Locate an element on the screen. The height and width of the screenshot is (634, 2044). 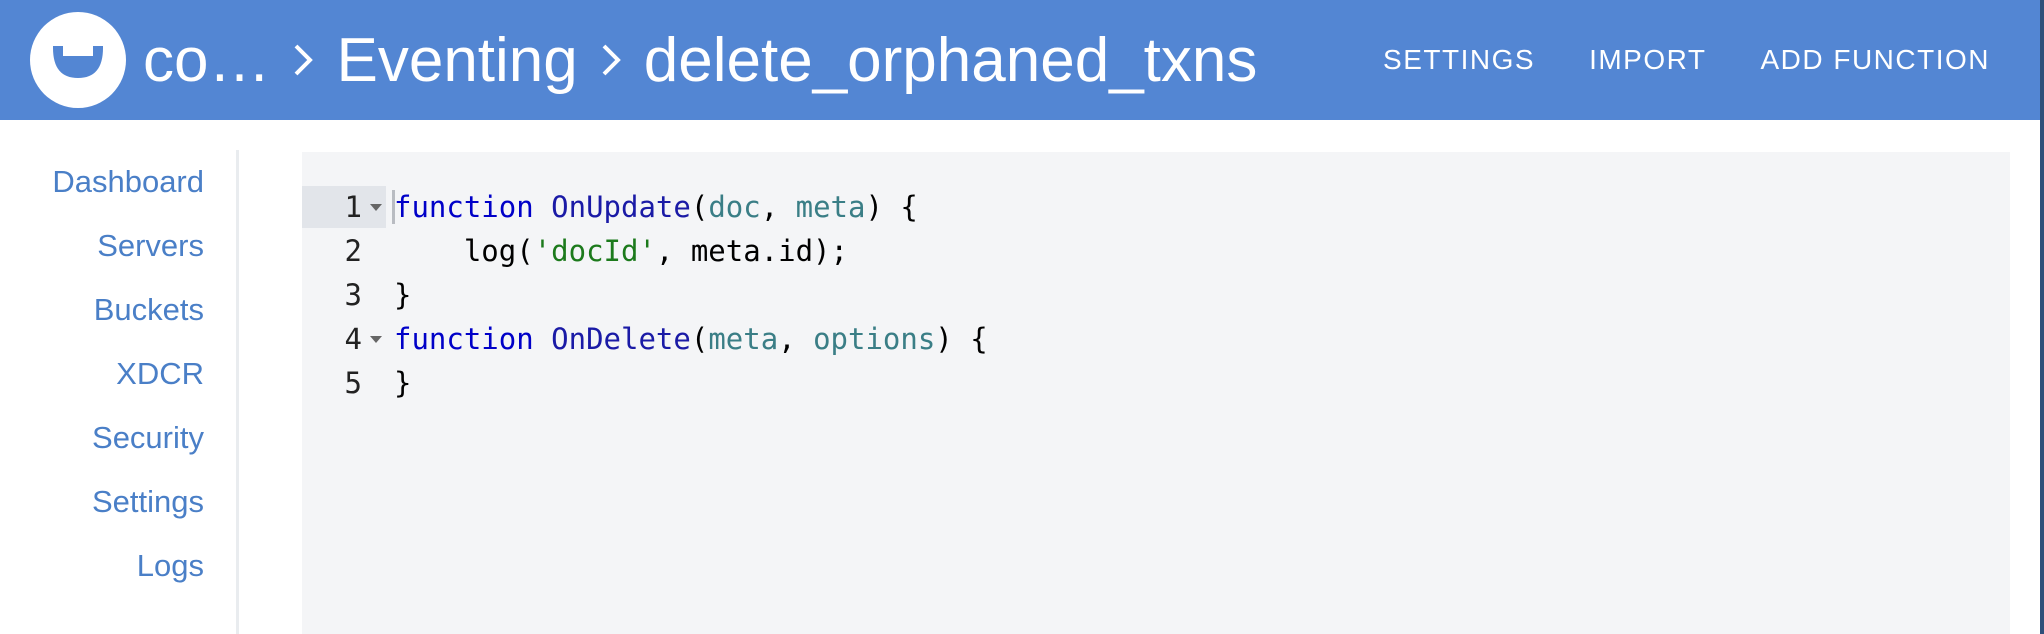
breadcrumb-eventing: Eventing is located at coordinates (456, 60).